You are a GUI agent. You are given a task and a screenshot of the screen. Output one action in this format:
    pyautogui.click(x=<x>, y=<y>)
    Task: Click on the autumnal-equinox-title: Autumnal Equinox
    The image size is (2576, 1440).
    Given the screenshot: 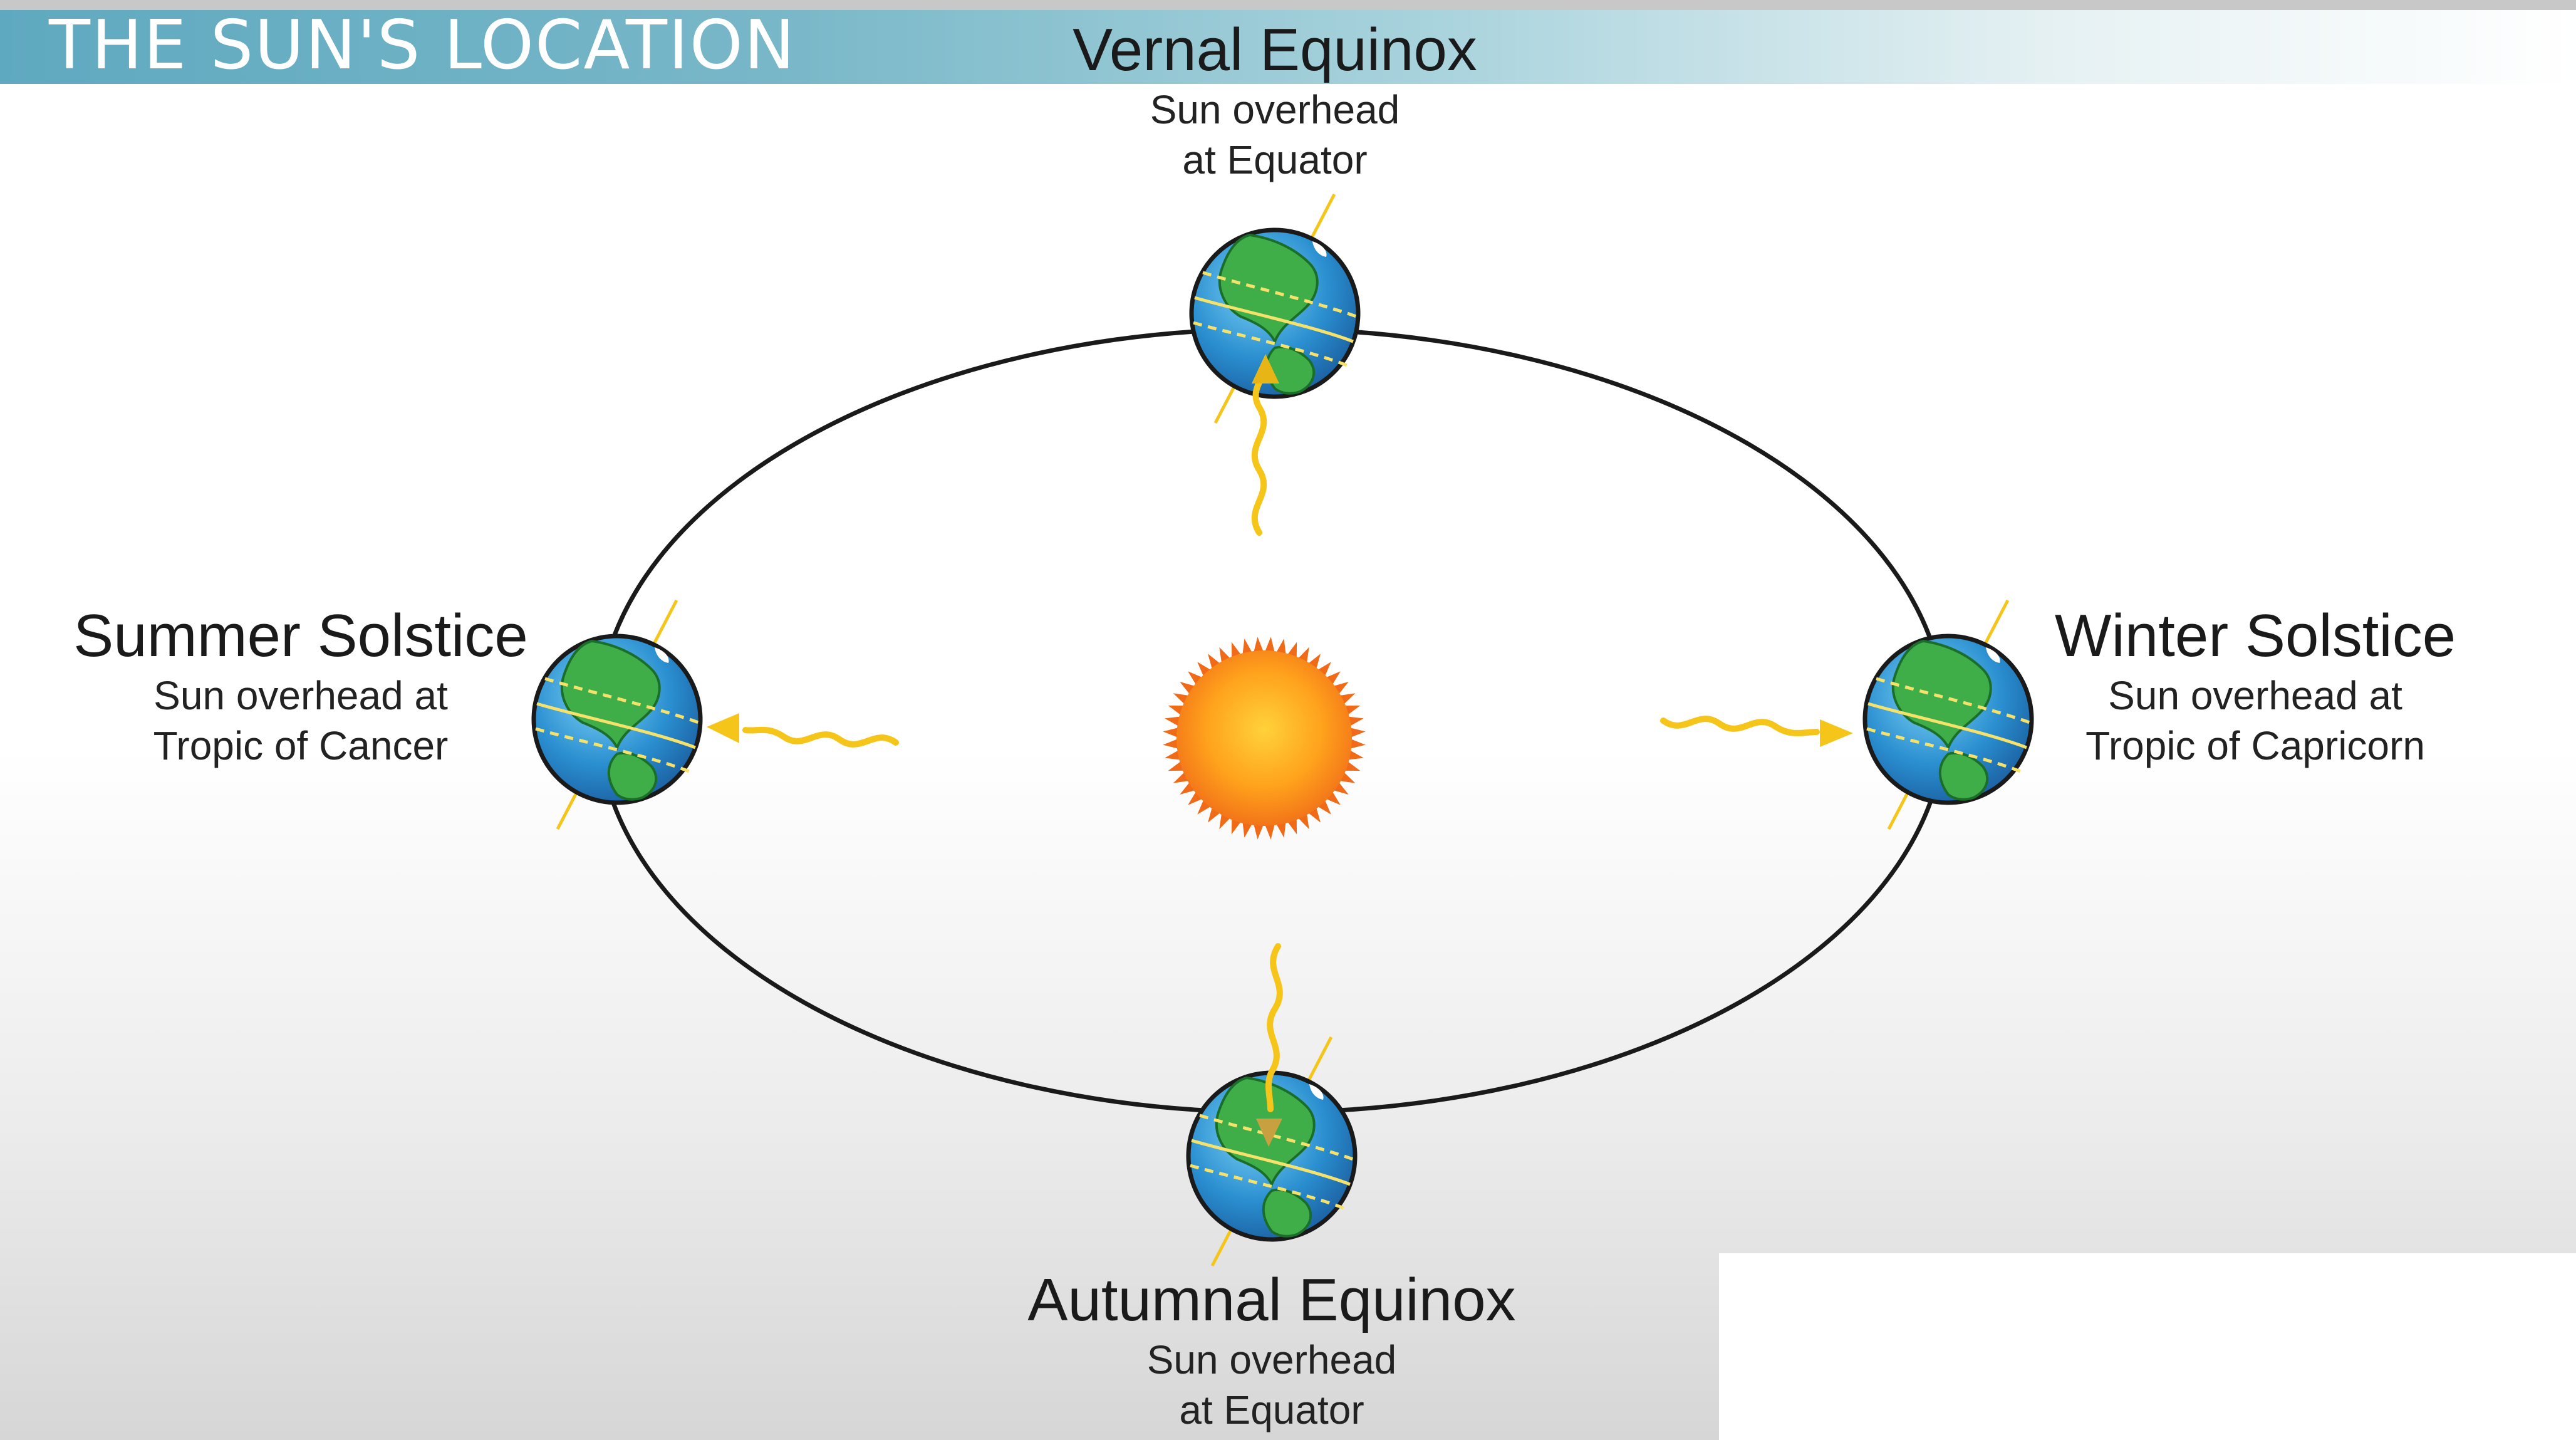 What is the action you would take?
    pyautogui.click(x=1271, y=1299)
    